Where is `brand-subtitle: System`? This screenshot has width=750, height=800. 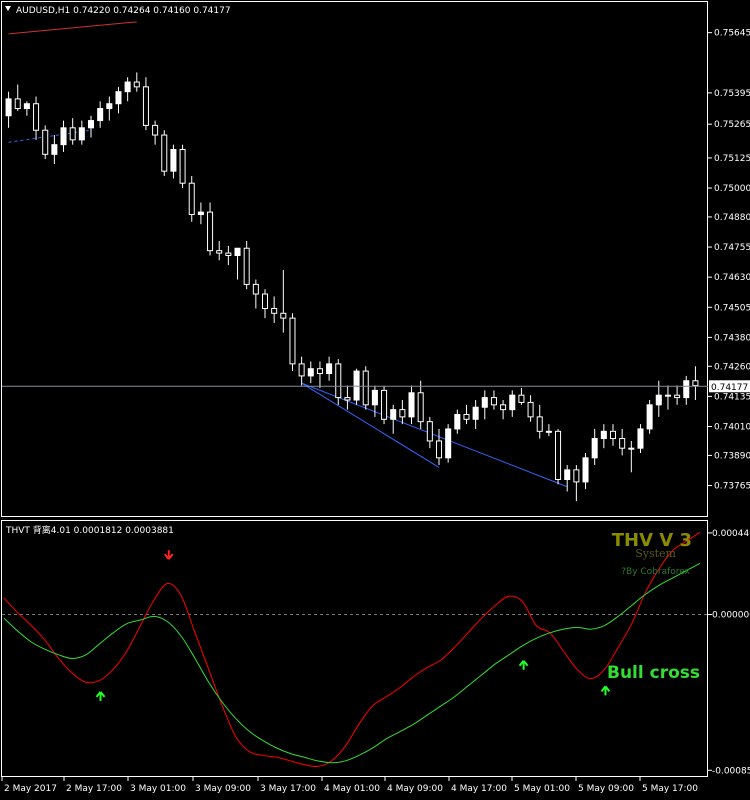 brand-subtitle: System is located at coordinates (655, 553).